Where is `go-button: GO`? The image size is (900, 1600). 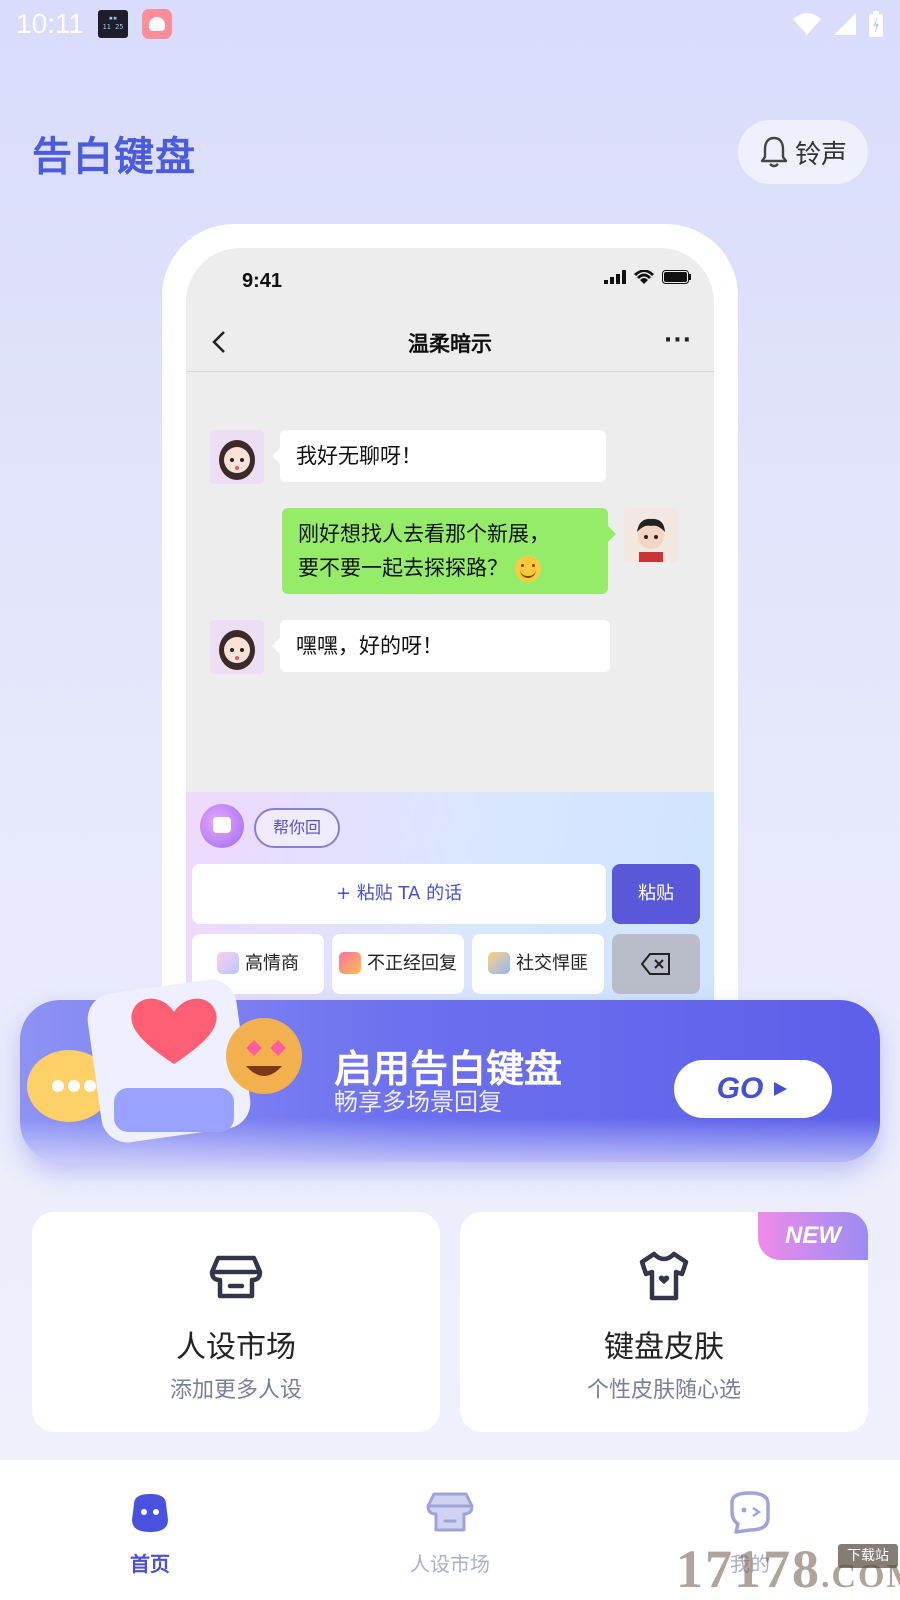 go-button: GO is located at coordinates (753, 1089).